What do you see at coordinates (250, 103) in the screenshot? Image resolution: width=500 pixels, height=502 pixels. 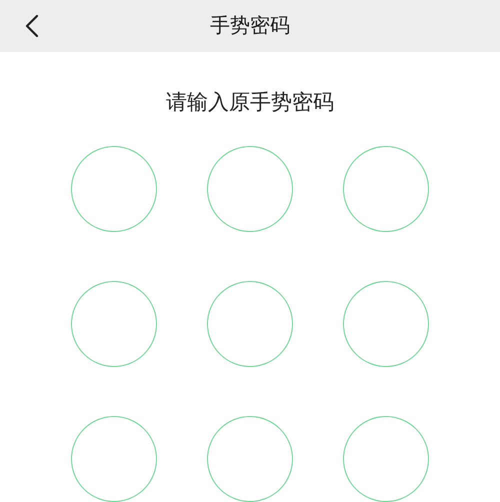 I see `instruction-text: 请输入原手势密码` at bounding box center [250, 103].